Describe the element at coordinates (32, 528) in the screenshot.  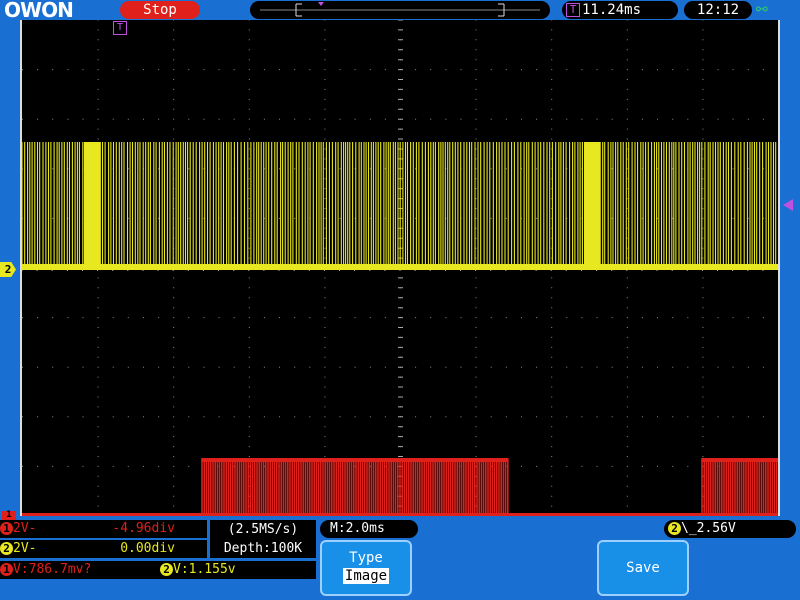
I see `ch1-coupling: -` at that location.